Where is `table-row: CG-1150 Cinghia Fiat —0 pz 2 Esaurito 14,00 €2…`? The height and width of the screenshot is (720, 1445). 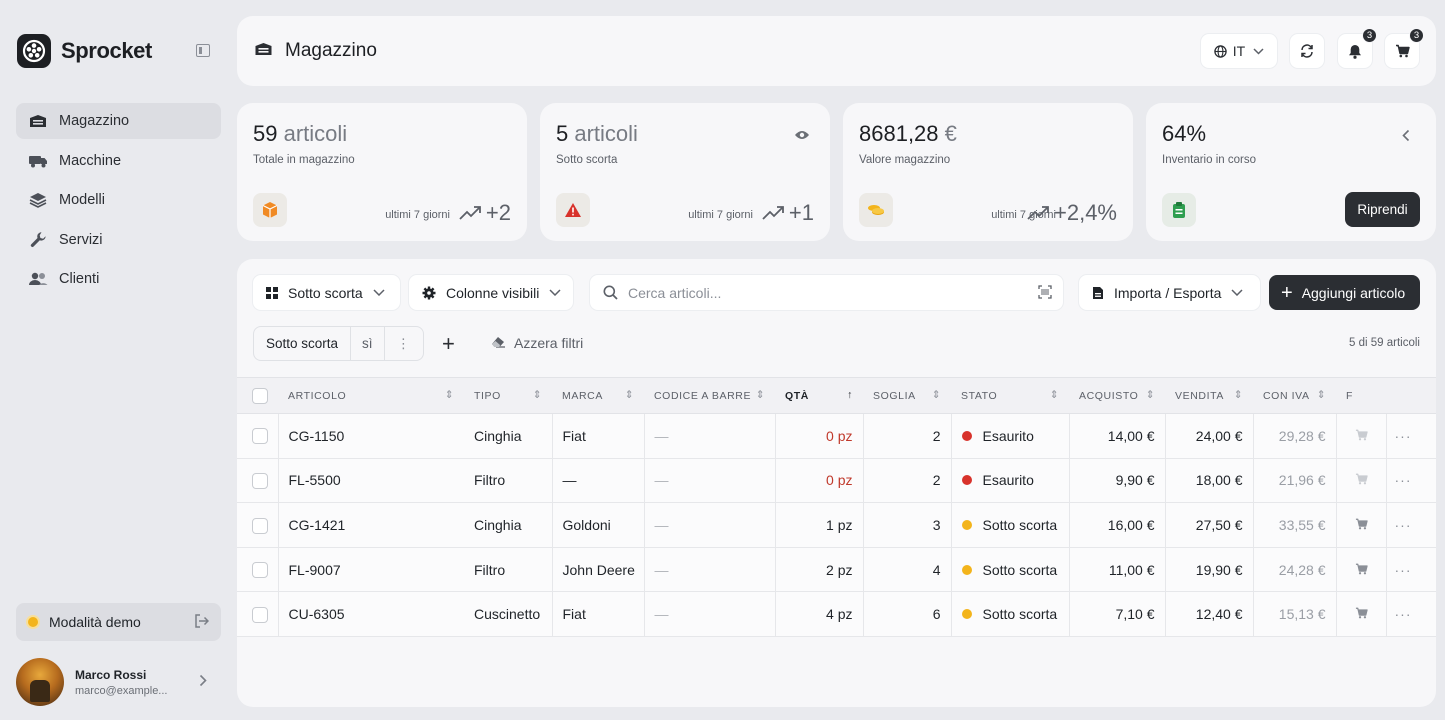 table-row: CG-1150 Cinghia Fiat —0 pz 2 Esaurito 14,00 €2… is located at coordinates (836, 436).